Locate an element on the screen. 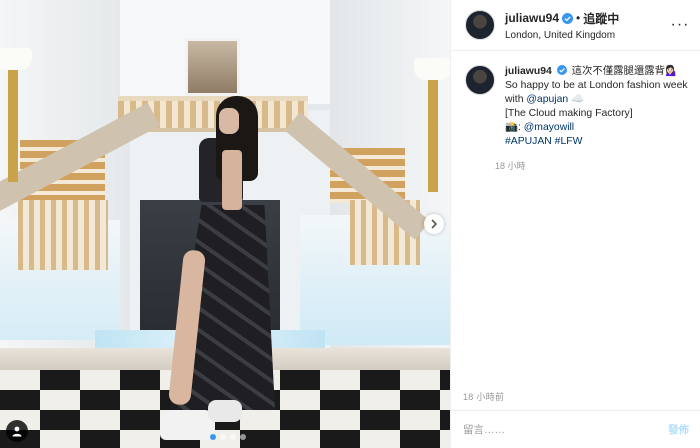 The height and width of the screenshot is (448, 700). caption-emoji-3: 📸 is located at coordinates (511, 127).